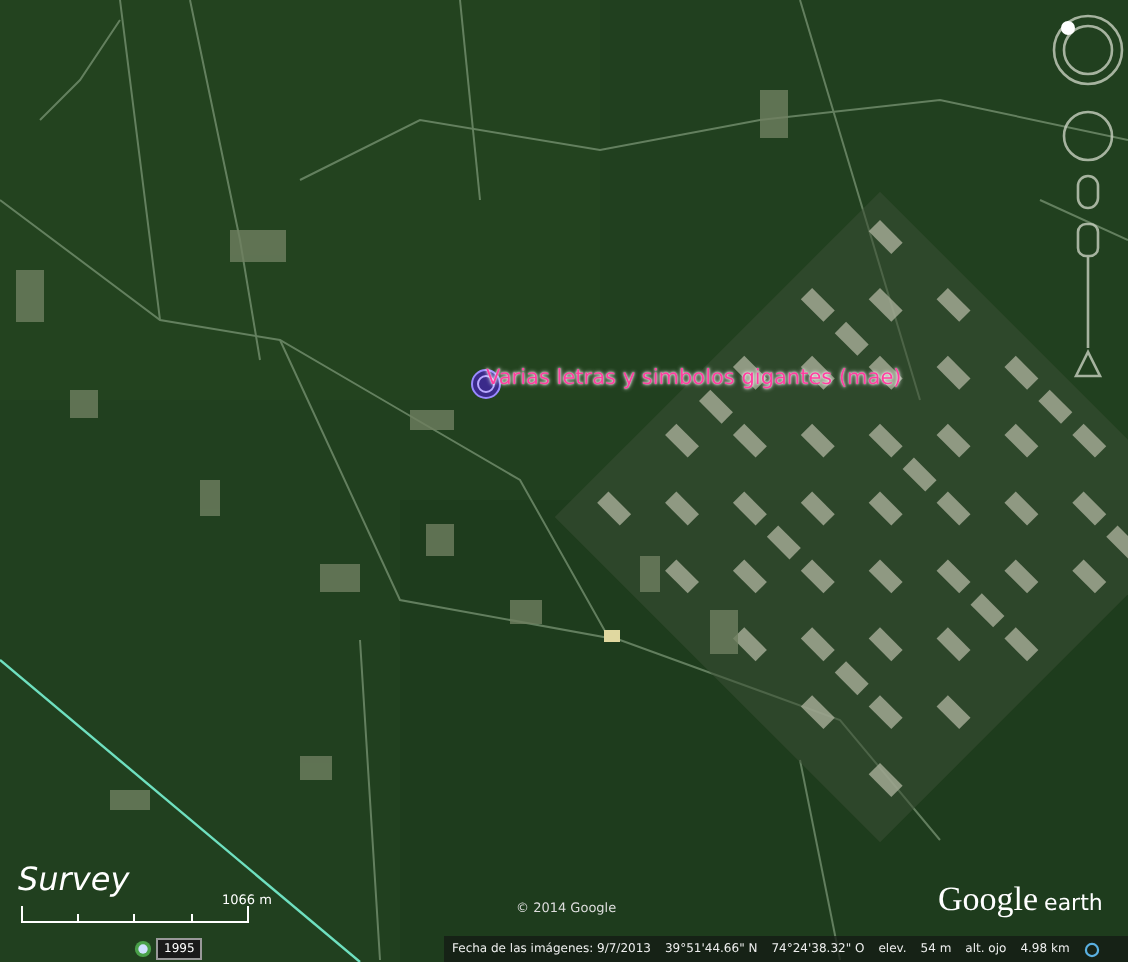 The width and height of the screenshot is (1128, 962). Describe the element at coordinates (1091, 949) in the screenshot. I see `streaming-indicator-icon` at that location.